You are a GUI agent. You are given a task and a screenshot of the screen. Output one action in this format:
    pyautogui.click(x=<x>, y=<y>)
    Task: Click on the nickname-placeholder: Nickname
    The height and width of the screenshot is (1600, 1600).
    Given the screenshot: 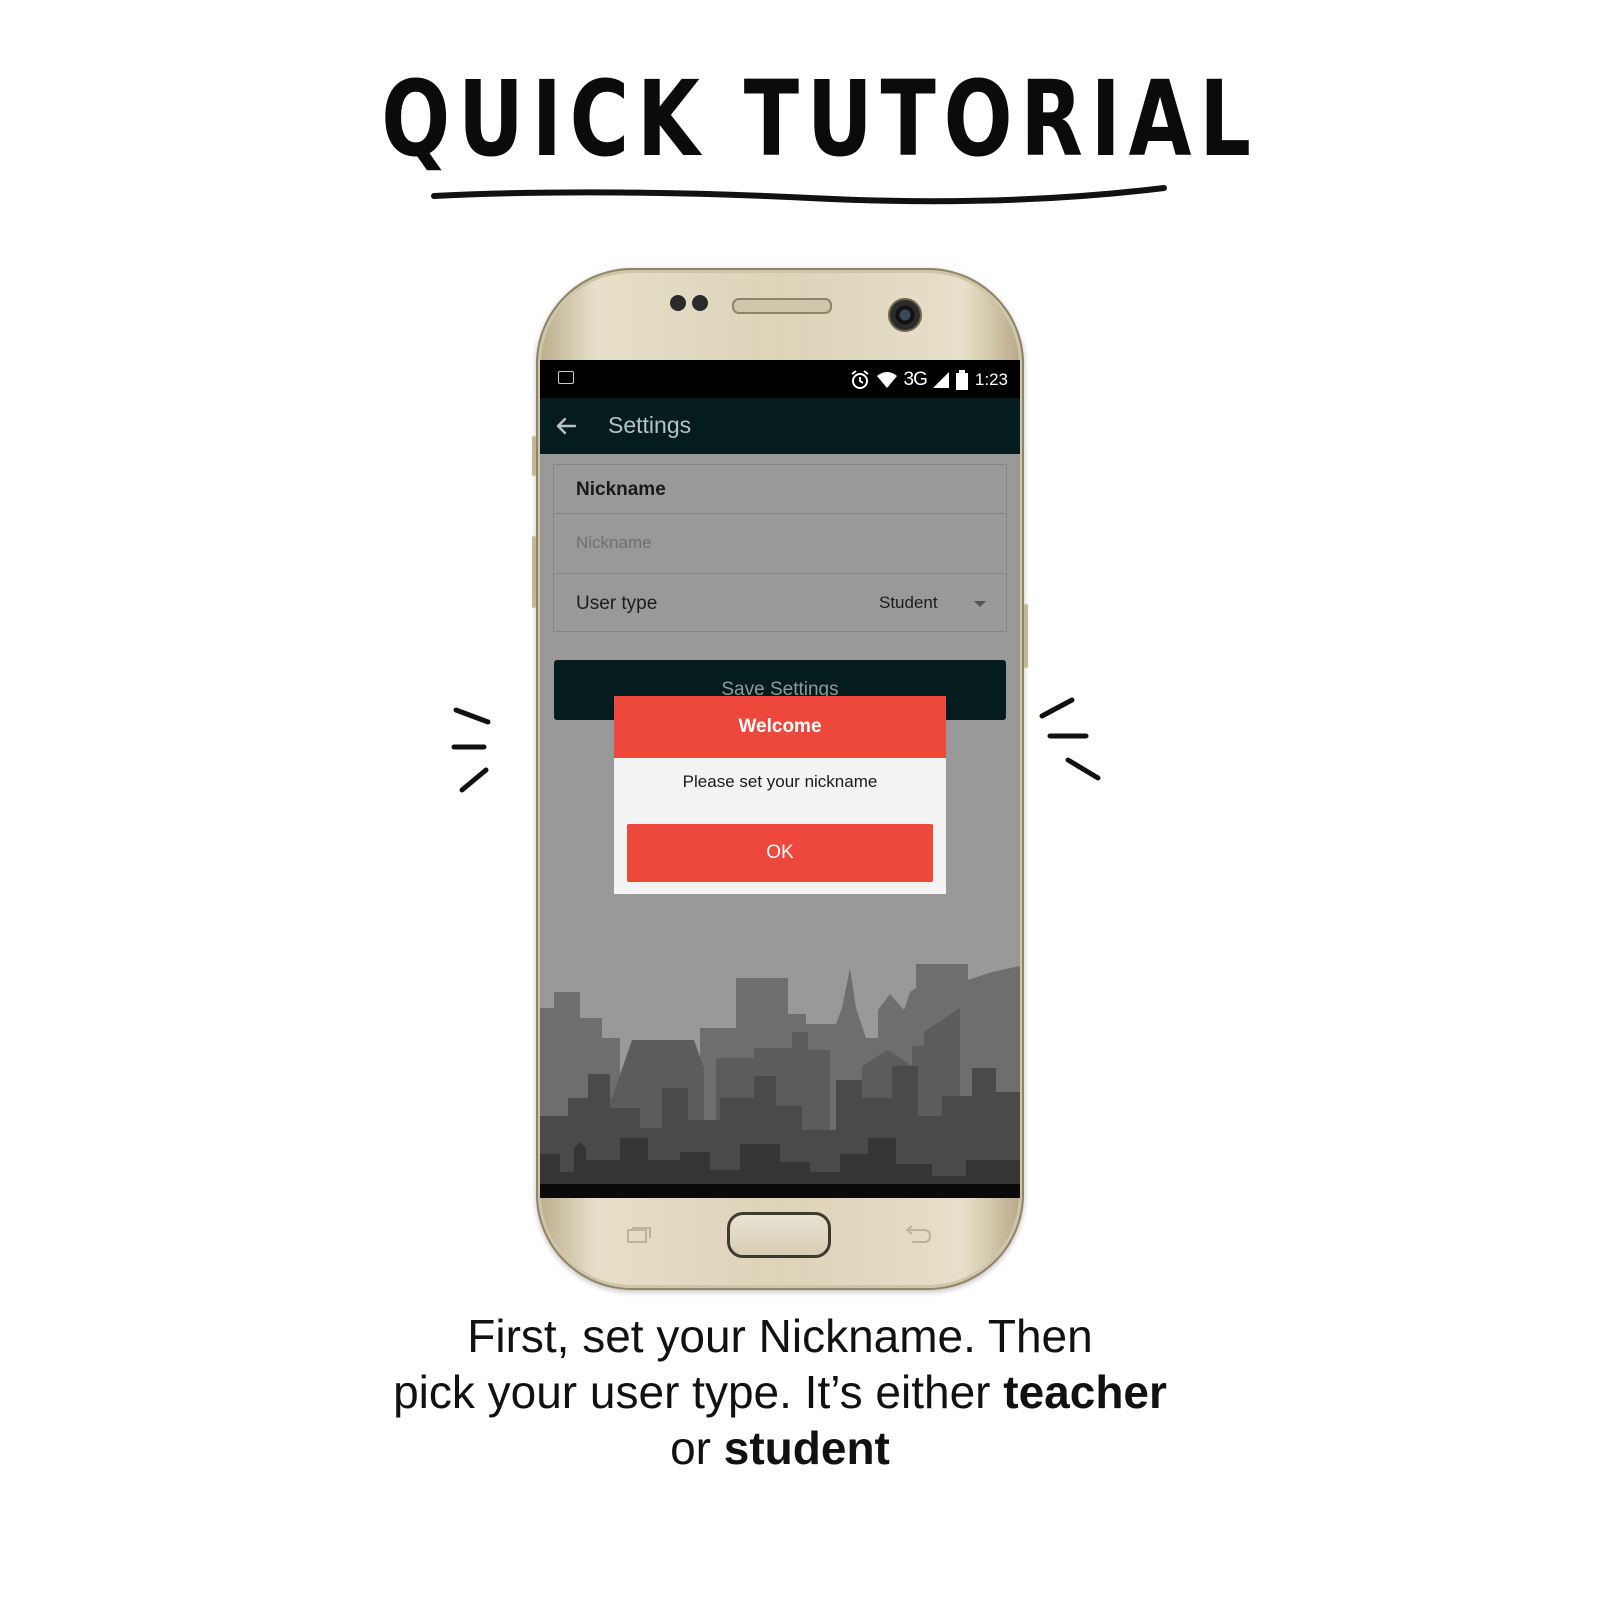 What is the action you would take?
    pyautogui.click(x=614, y=542)
    